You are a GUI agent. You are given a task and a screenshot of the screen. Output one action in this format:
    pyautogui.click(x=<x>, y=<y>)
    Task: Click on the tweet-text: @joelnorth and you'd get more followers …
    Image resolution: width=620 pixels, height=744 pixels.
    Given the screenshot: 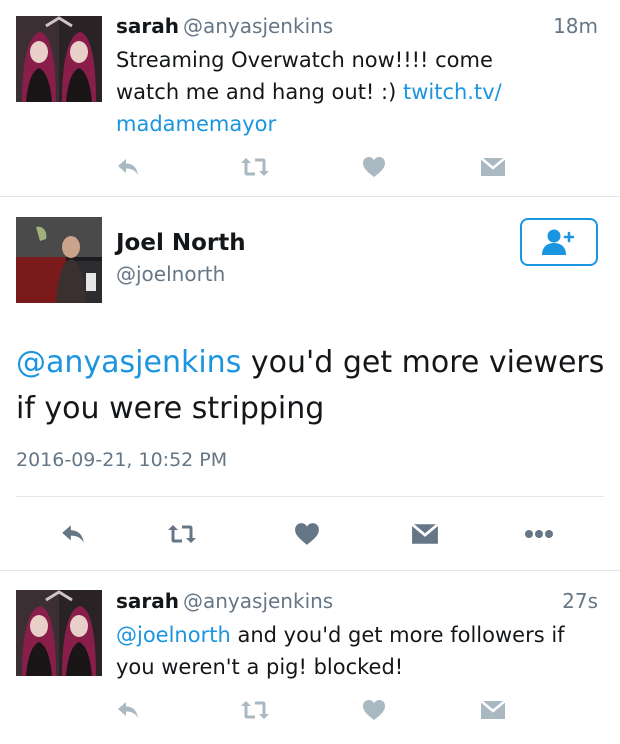 What is the action you would take?
    pyautogui.click(x=361, y=651)
    